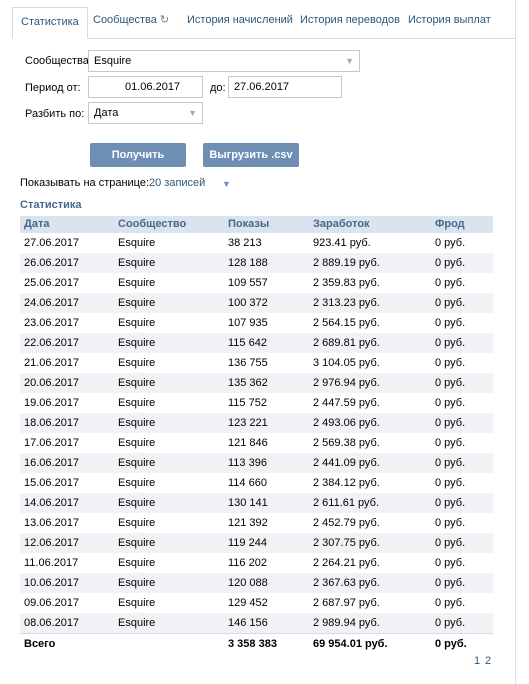  Describe the element at coordinates (346, 603) in the screenshot. I see `cell-earnings: 2 687.97 руб.` at that location.